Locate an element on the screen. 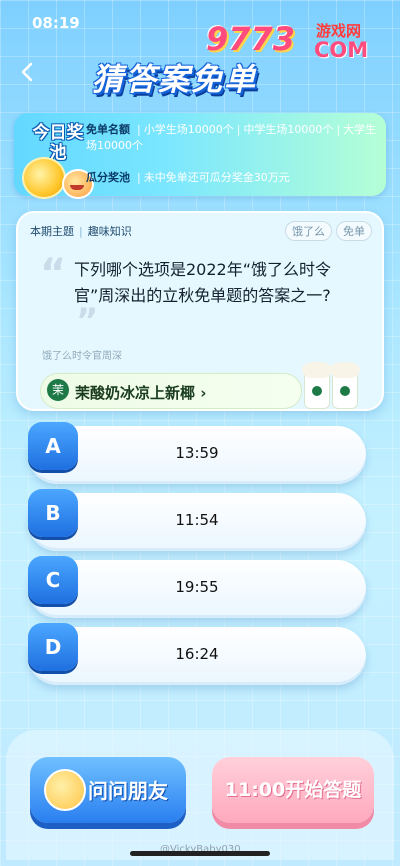 The width and height of the screenshot is (400, 866). coin-mascot-icon is located at coordinates (44, 178).